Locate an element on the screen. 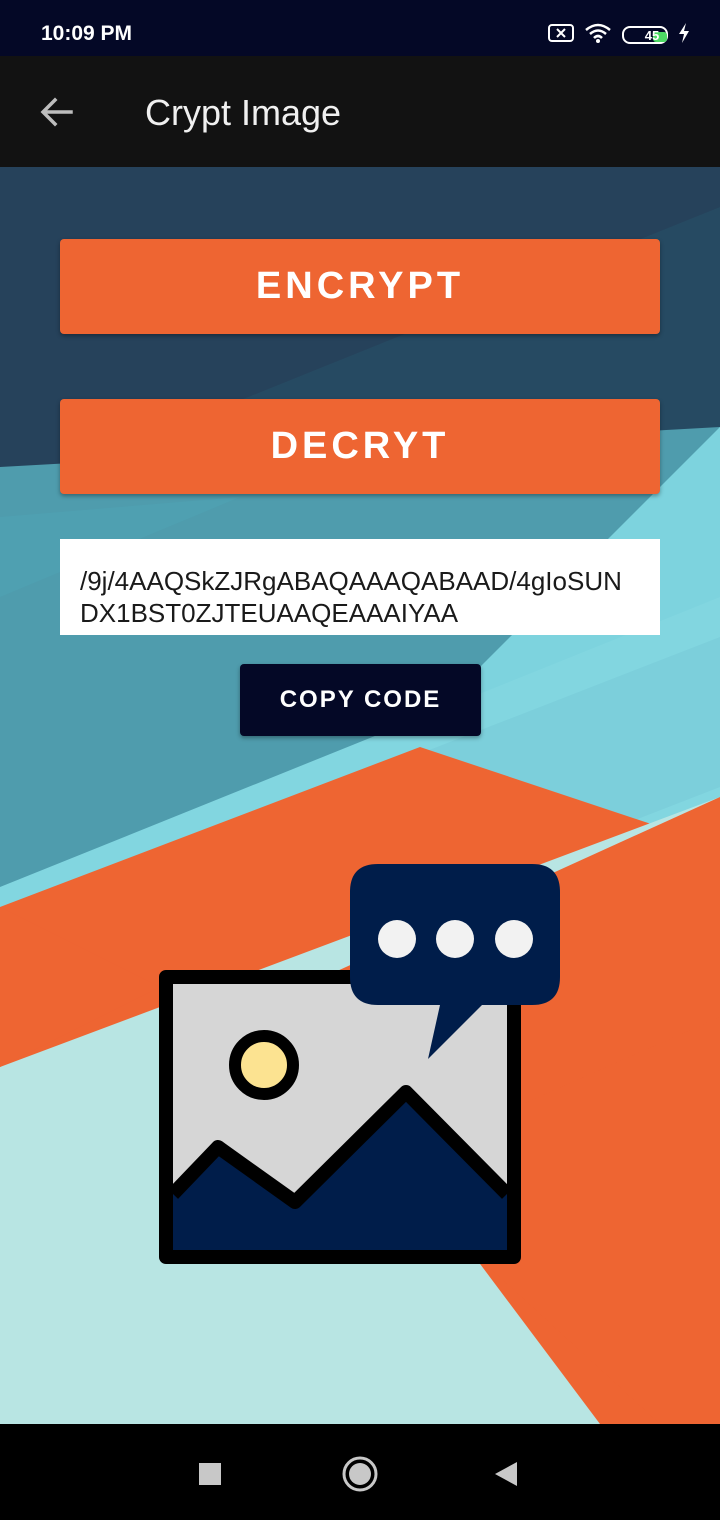 The image size is (720, 1520). app-title: Crypt Image is located at coordinates (243, 112).